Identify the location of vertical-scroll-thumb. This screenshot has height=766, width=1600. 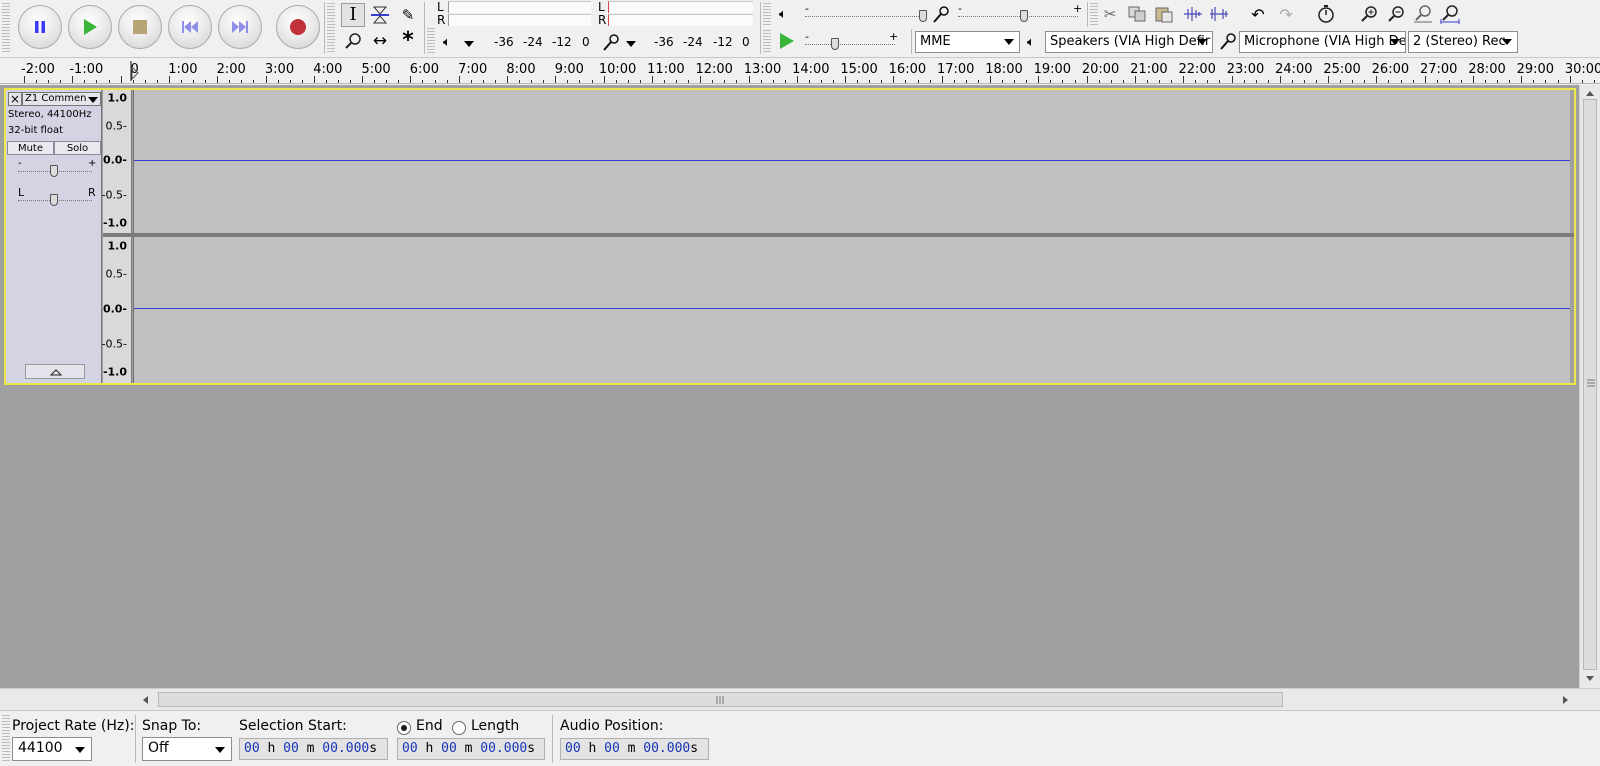
(1590, 384).